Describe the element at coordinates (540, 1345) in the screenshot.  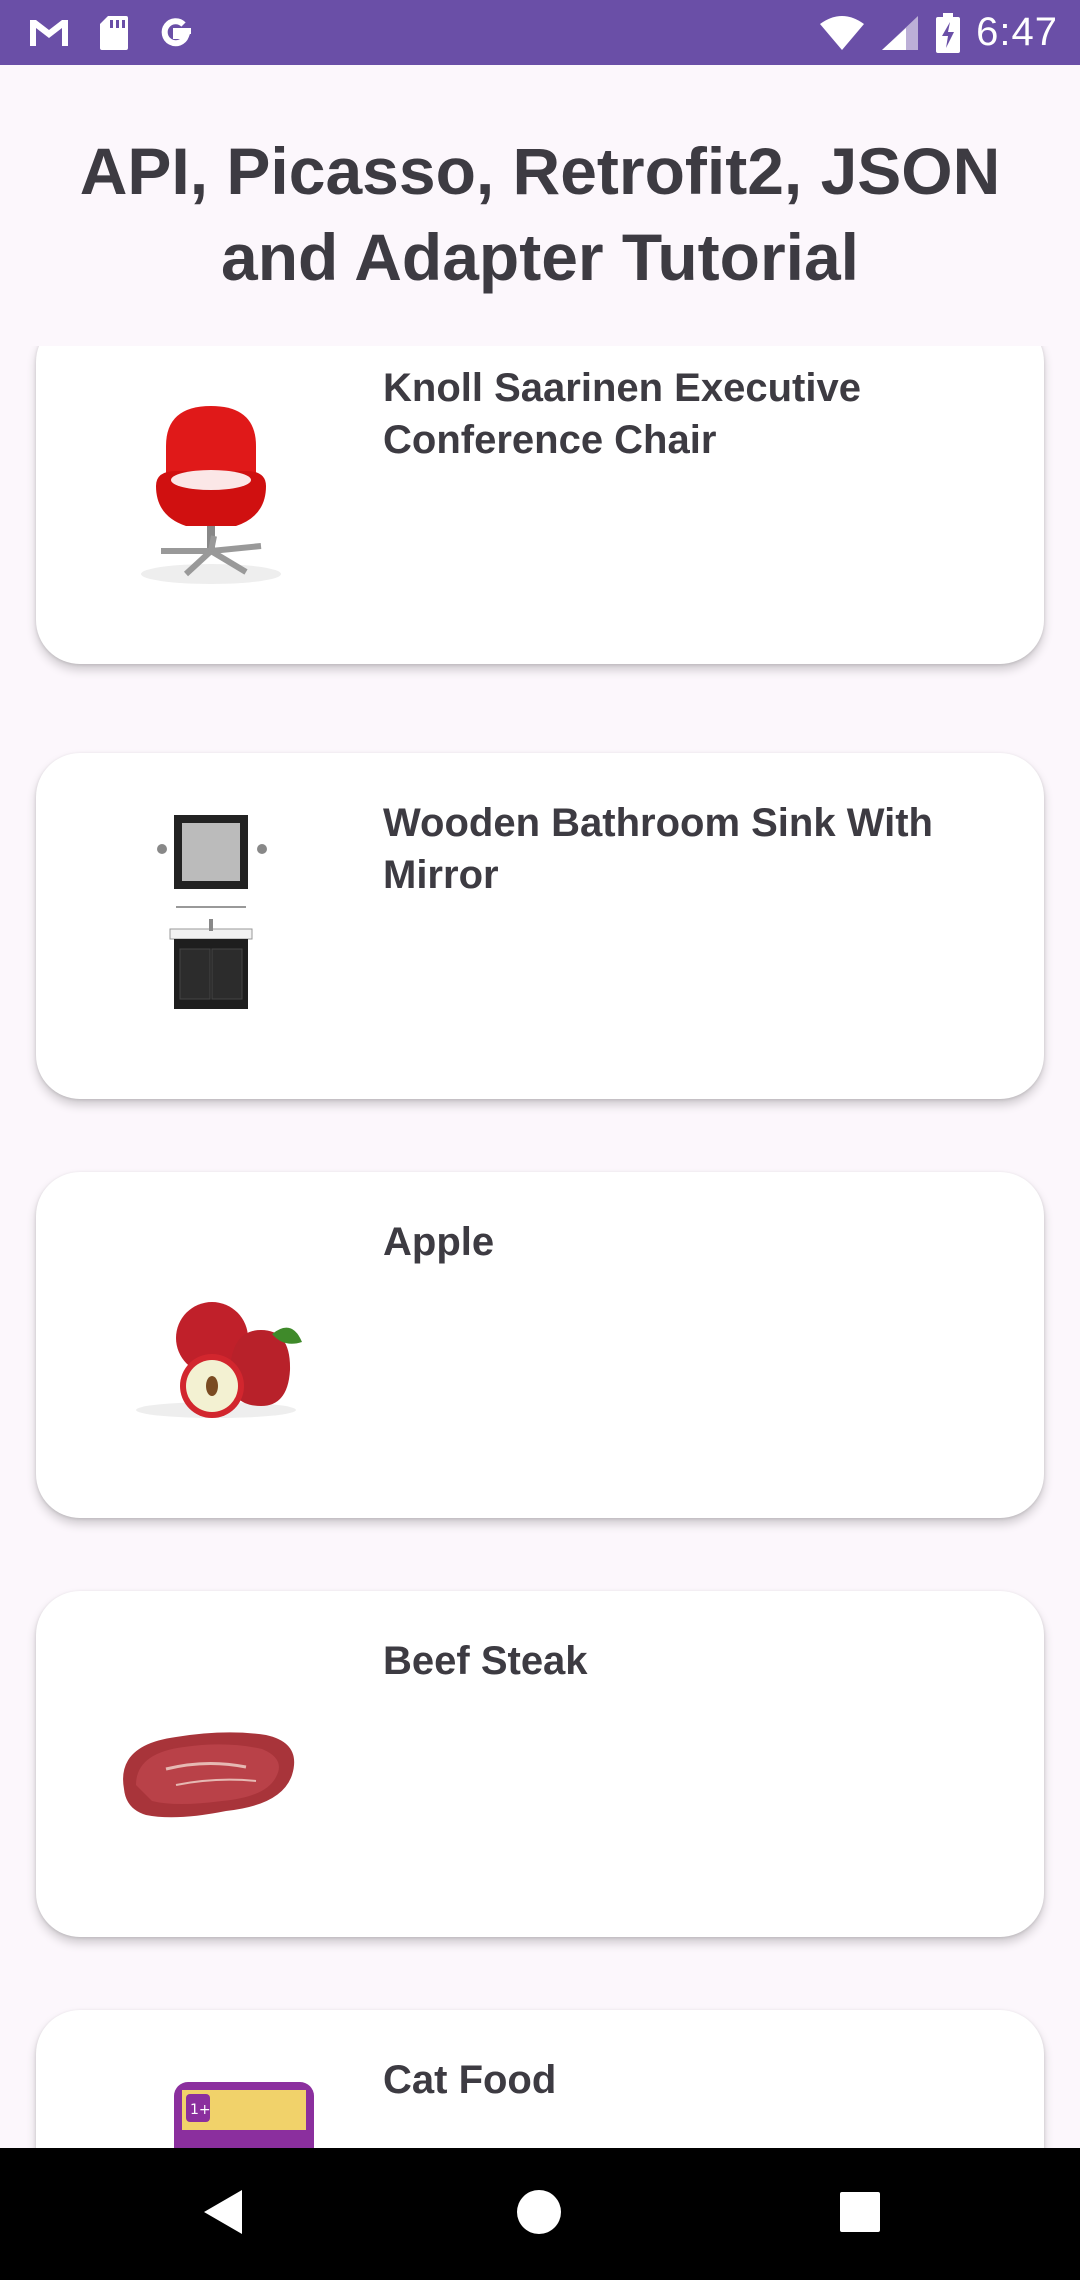
I see `list-item: Apple` at that location.